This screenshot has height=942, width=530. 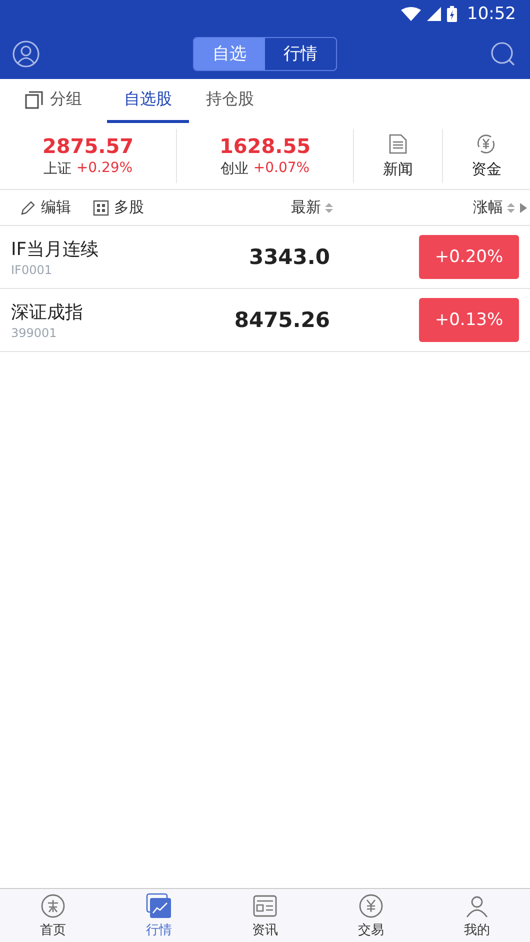 I want to click on list-tab: 自选股, so click(x=148, y=101).